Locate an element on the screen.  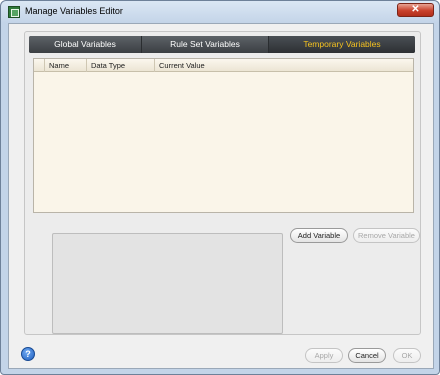
add-variable-button: Add Variable is located at coordinates (319, 235).